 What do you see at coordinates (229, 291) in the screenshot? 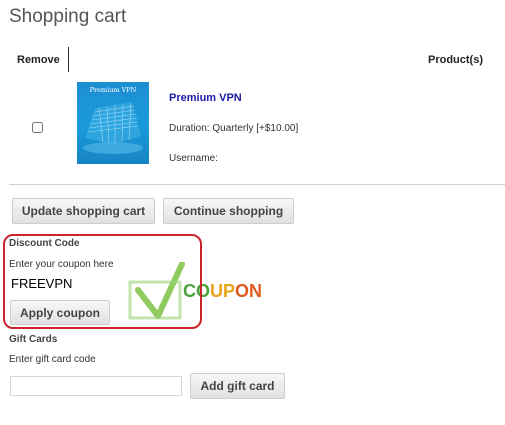
I see `coupon-letter: P` at bounding box center [229, 291].